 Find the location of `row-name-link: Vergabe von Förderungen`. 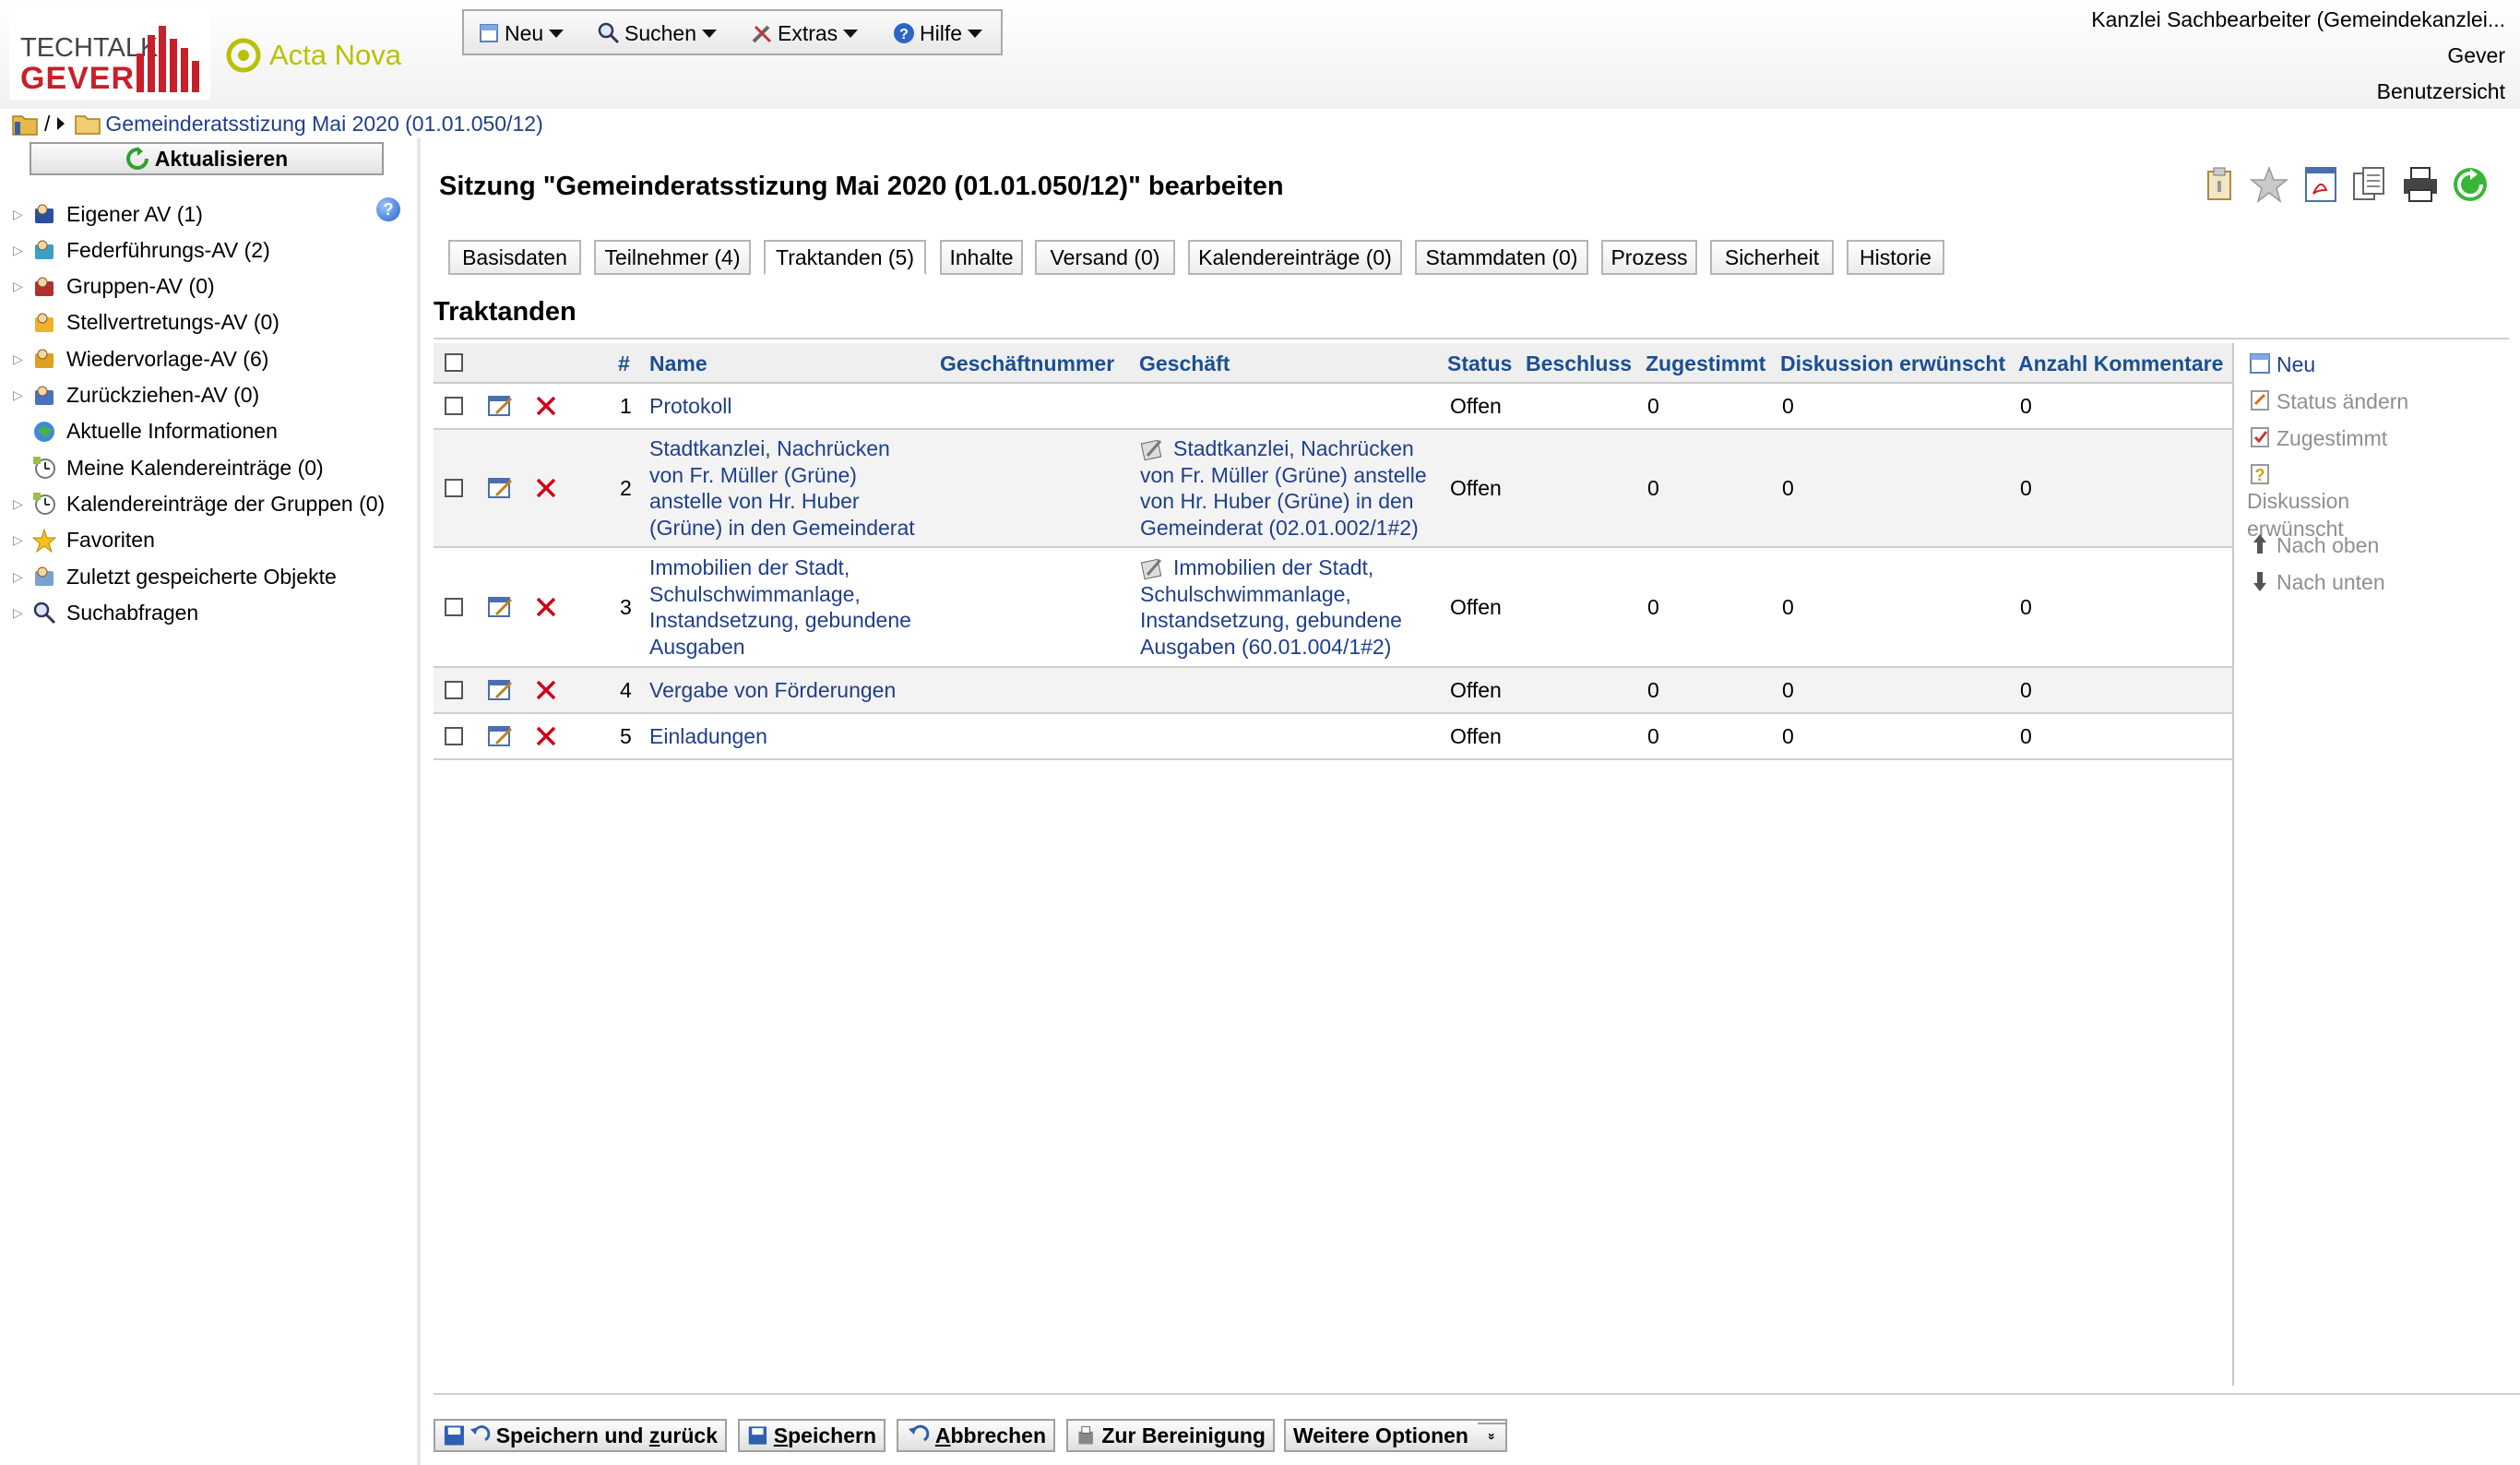

row-name-link: Vergabe von Förderungen is located at coordinates (797, 690).